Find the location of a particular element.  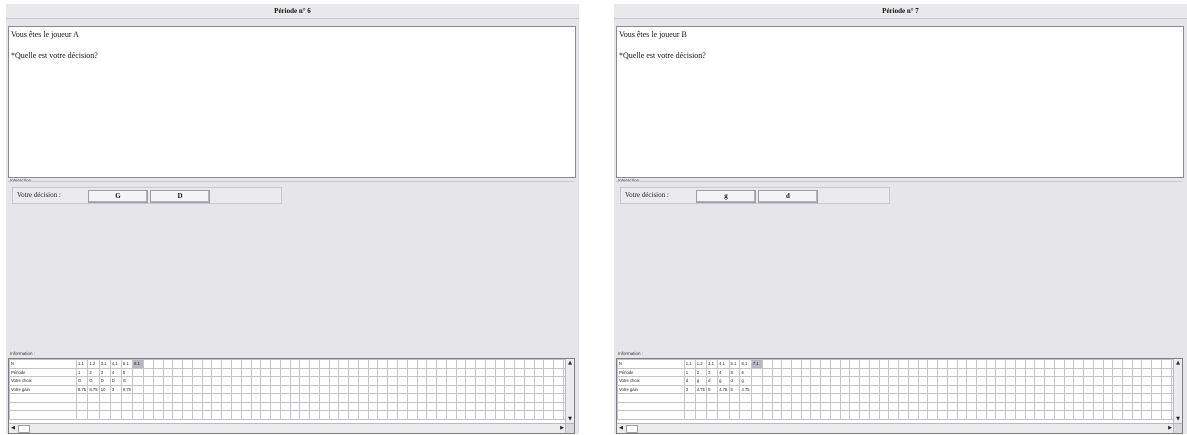

choice-d-button: D is located at coordinates (180, 196).